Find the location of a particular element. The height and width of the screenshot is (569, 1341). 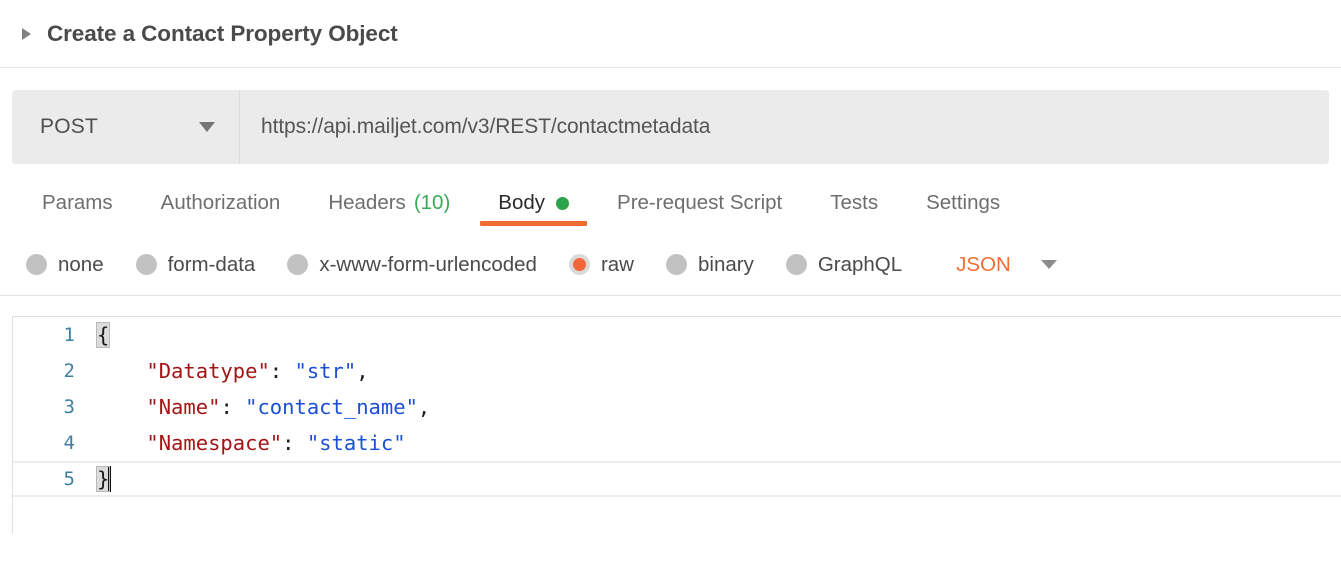

body-status-dot-icon is located at coordinates (563, 203).